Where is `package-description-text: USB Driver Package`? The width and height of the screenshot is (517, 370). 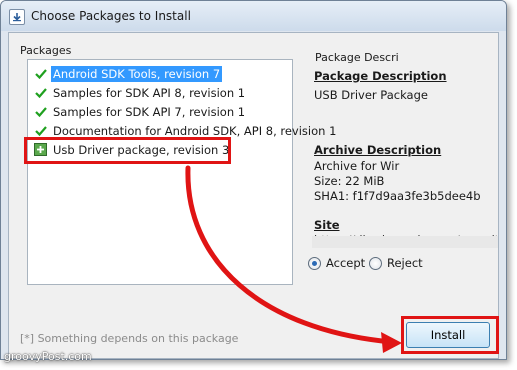
package-description-text: USB Driver Package is located at coordinates (371, 95).